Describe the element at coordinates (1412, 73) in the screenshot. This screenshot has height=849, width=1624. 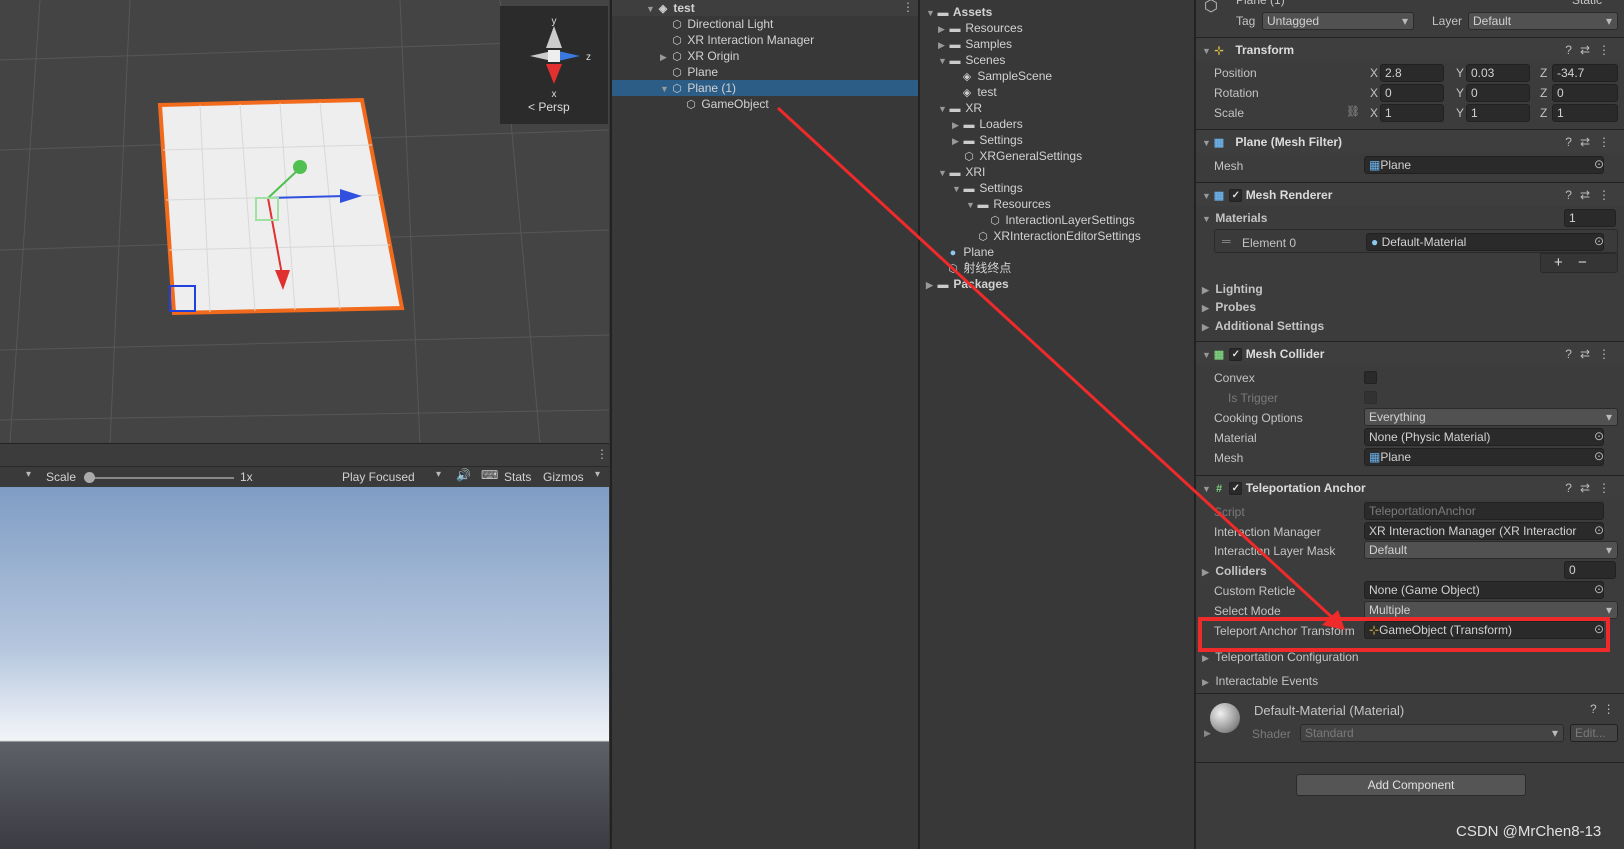
I see `position-x-field: 2.8` at that location.